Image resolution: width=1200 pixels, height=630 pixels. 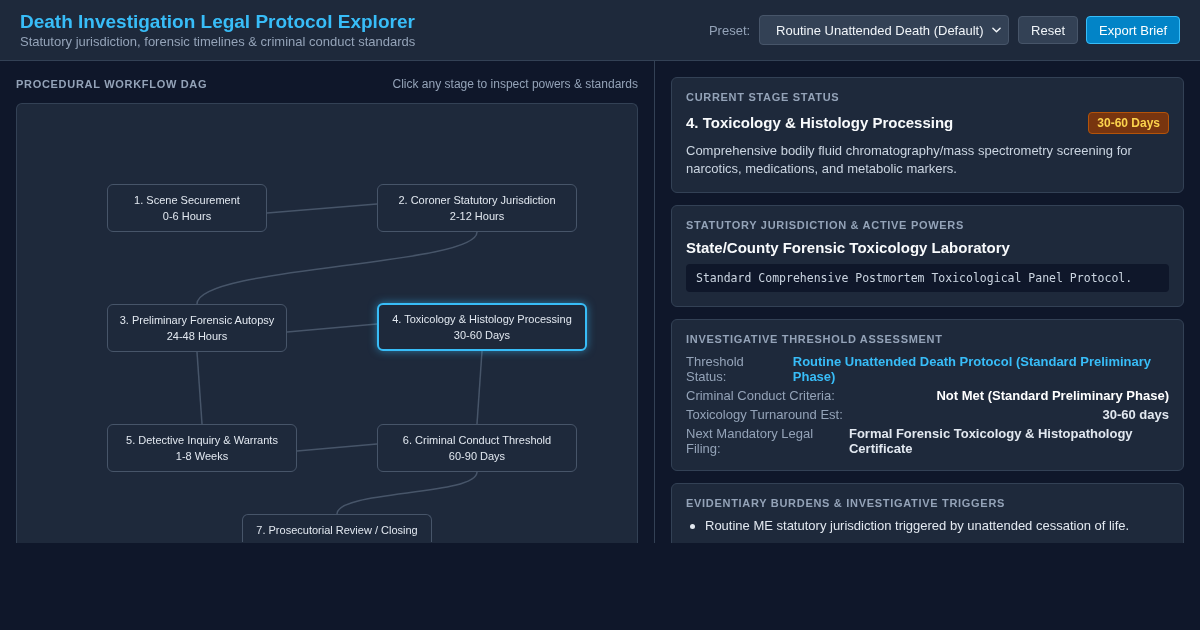 What do you see at coordinates (884, 30) in the screenshot?
I see `preset-dropdown: Routine Unattended Death (Default)` at bounding box center [884, 30].